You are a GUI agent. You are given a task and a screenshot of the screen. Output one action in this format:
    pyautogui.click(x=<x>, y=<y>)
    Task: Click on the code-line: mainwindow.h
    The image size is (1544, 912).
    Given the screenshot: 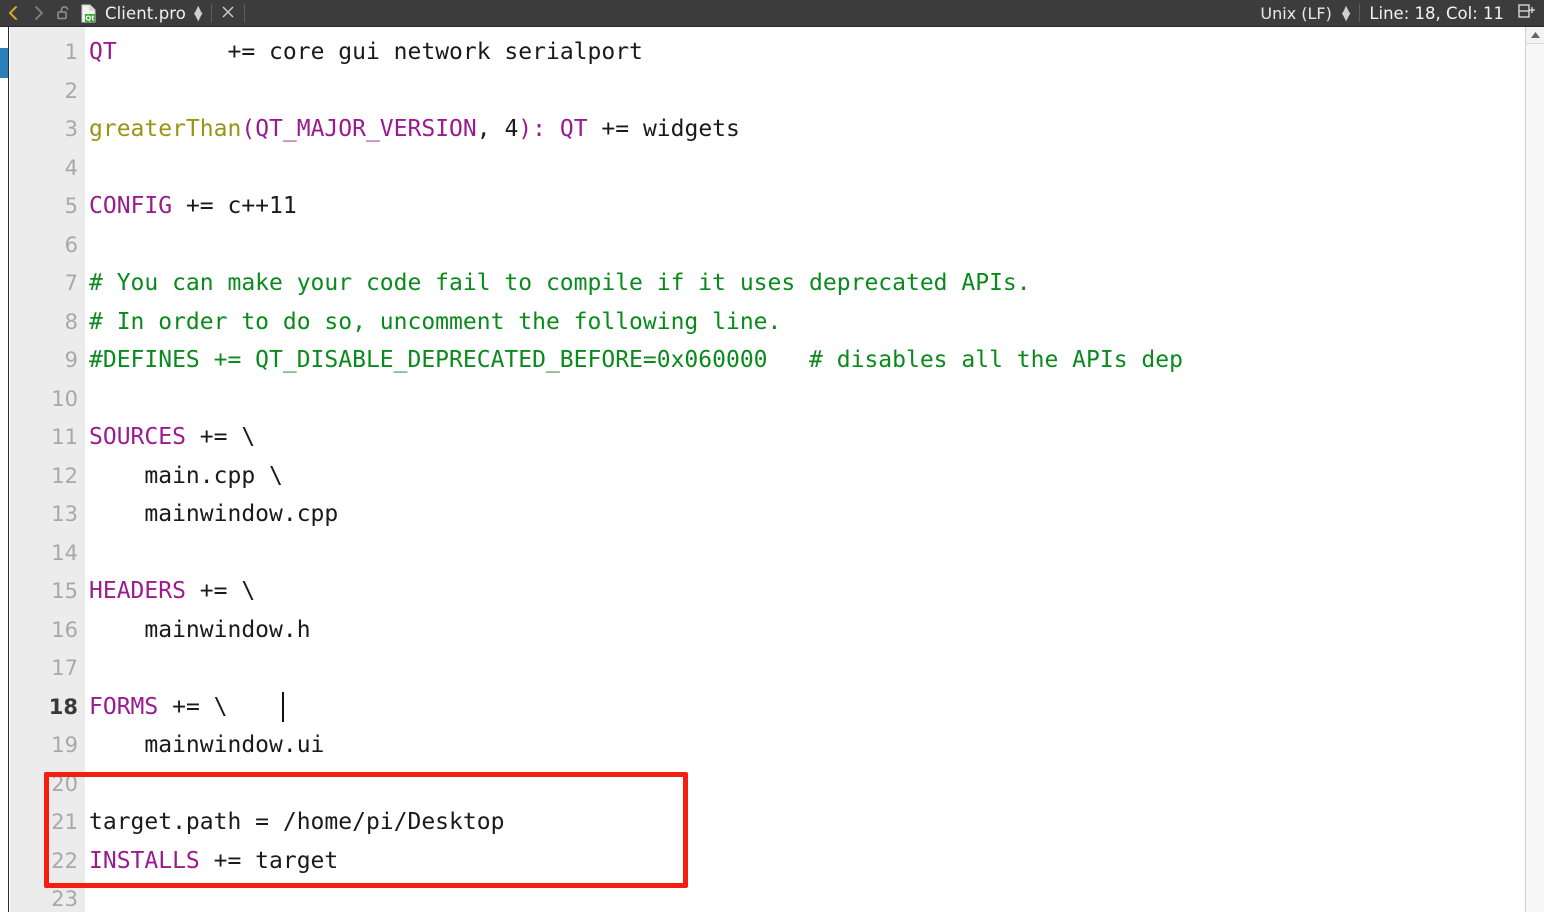 What is the action you would take?
    pyautogui.click(x=200, y=630)
    